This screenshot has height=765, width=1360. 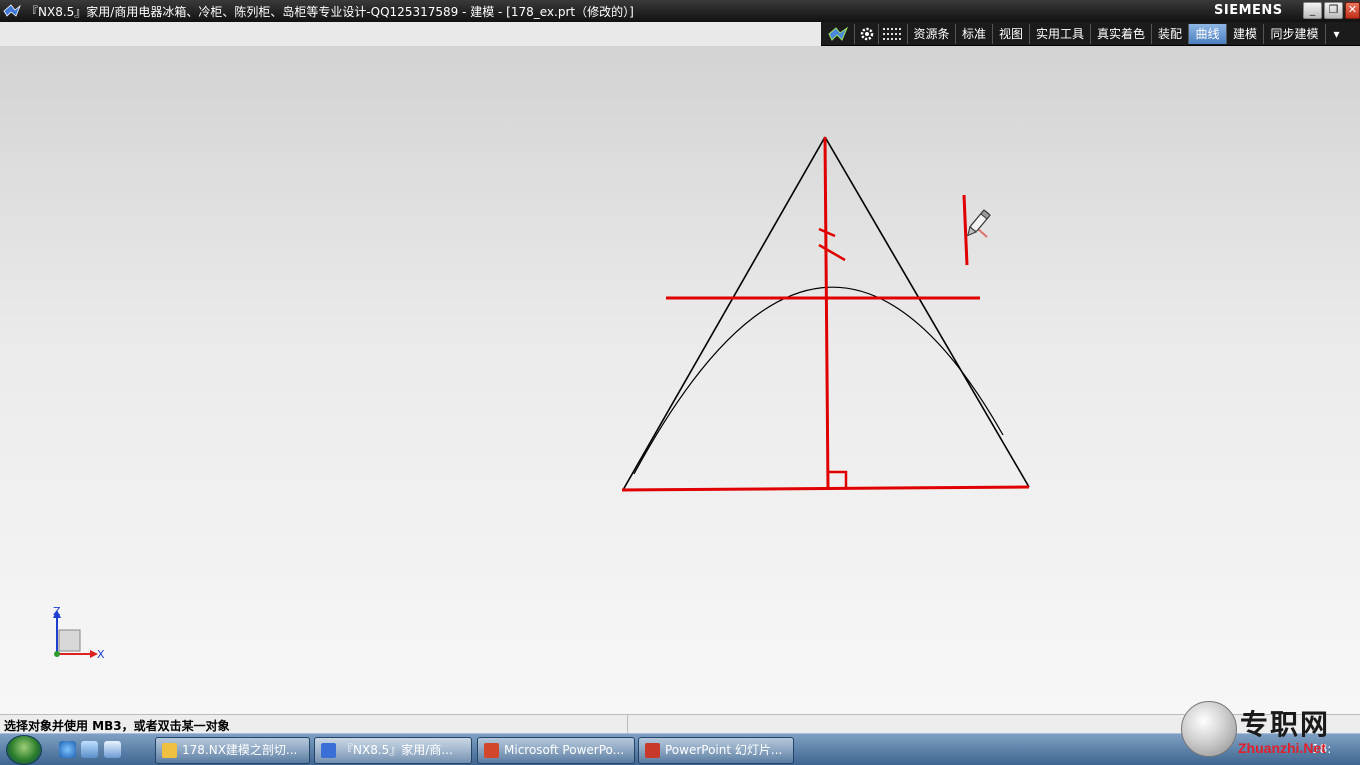 I want to click on resource-toolbar: 资源条 标准 视图 实用工具 真实着色 装配 曲线 建模 同步建模 ▾, so click(x=1090, y=34).